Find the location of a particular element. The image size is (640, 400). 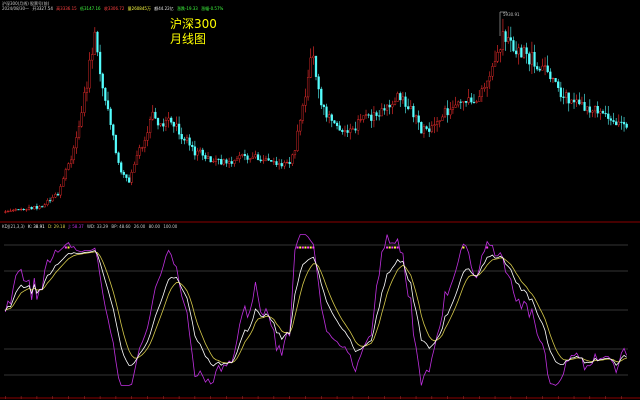

header-change: 涨跌-19.33 is located at coordinates (187, 8).